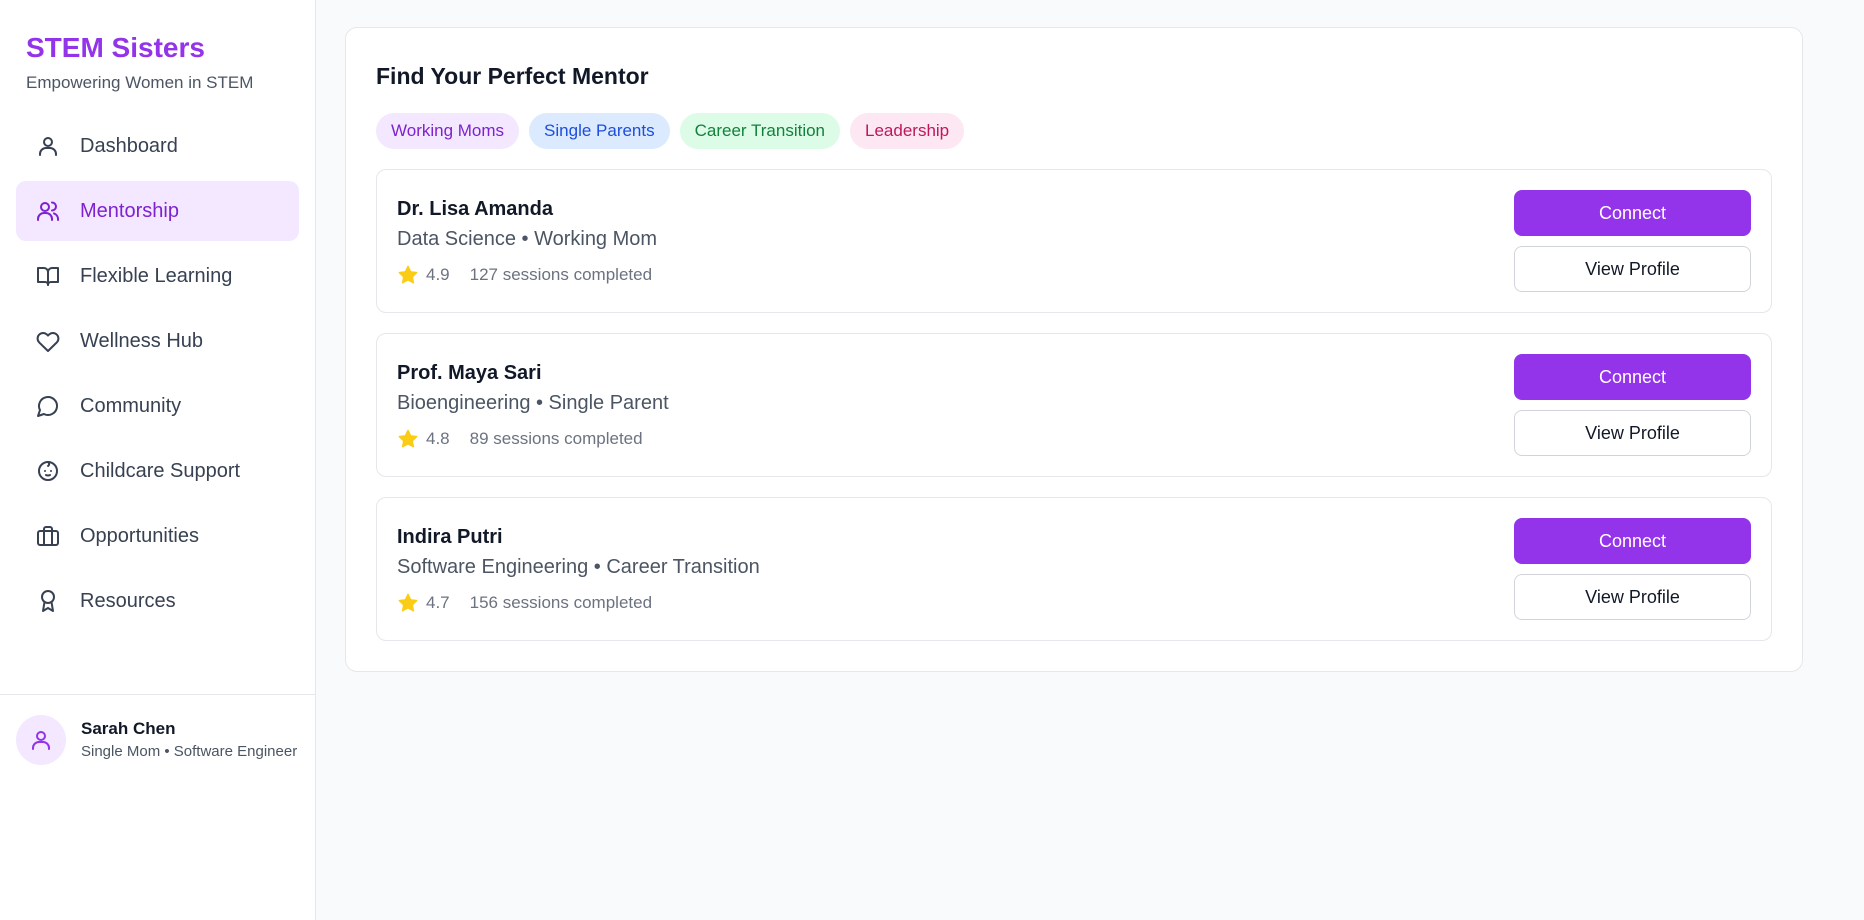 This screenshot has width=1864, height=920. I want to click on user-role: Single Mom • Software Engineer, so click(189, 751).